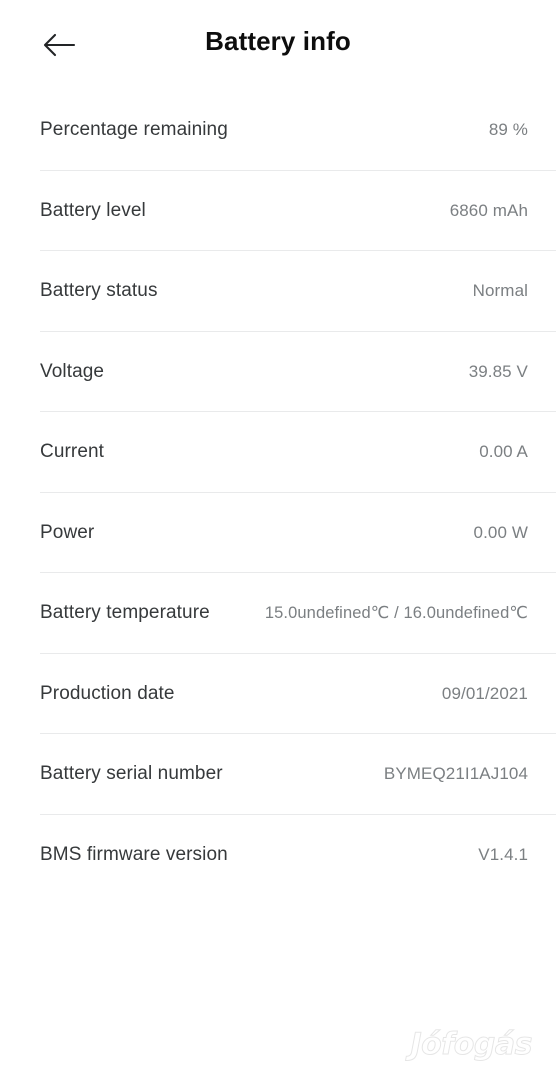 Image resolution: width=556 pixels, height=1080 pixels. Describe the element at coordinates (471, 1045) in the screenshot. I see `watermark: Jófogás` at that location.